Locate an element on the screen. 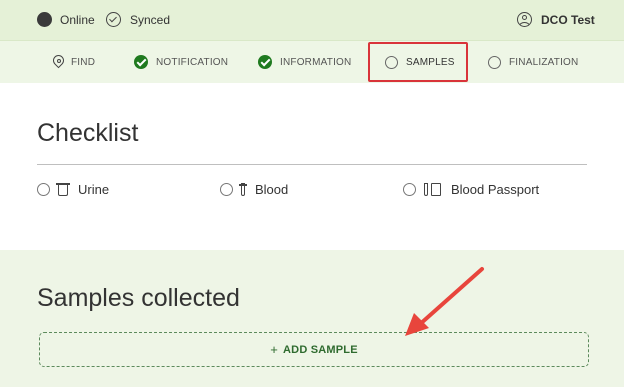 The image size is (624, 387). blood-tube-icon is located at coordinates (243, 189).